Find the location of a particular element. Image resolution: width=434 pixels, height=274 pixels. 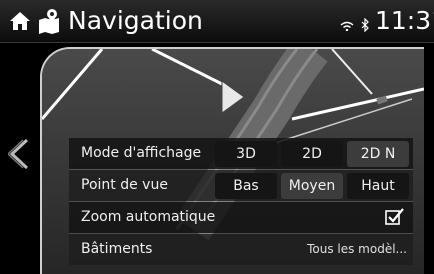

chevron-left-icon is located at coordinates (18, 154).